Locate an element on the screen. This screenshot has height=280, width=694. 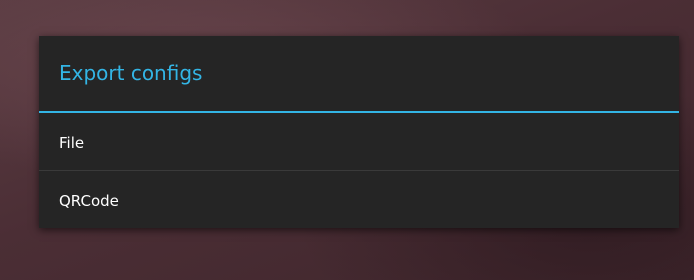
title-divider is located at coordinates (359, 112).